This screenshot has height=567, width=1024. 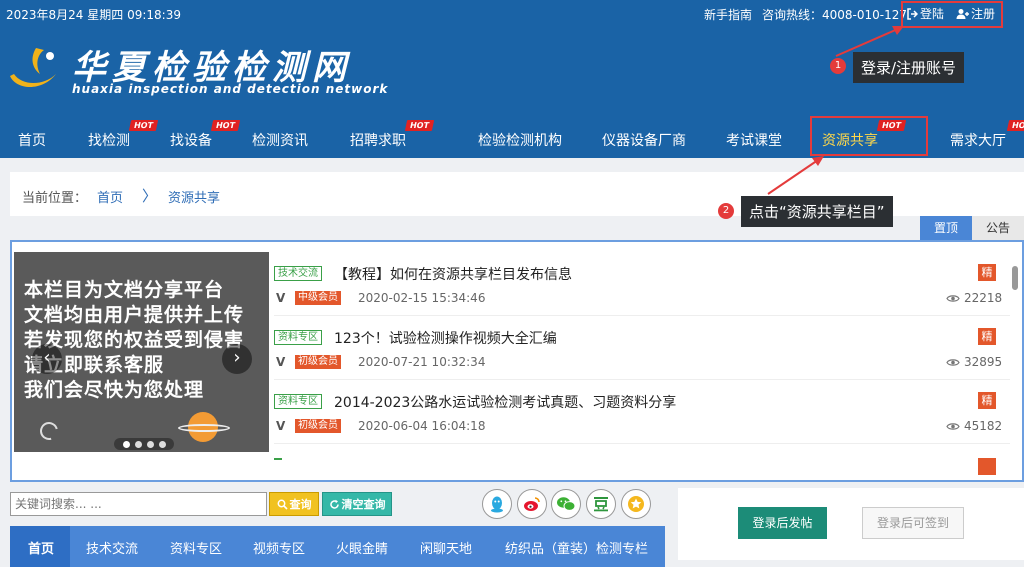 I want to click on nav-item-home: 首页, so click(x=32, y=140).